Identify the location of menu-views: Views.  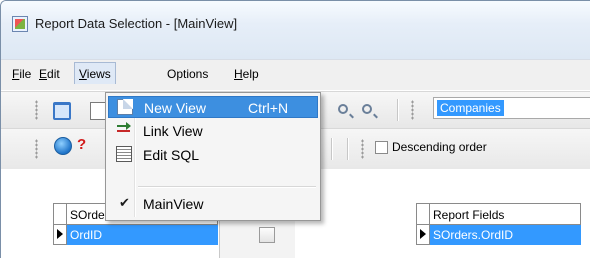
(95, 73).